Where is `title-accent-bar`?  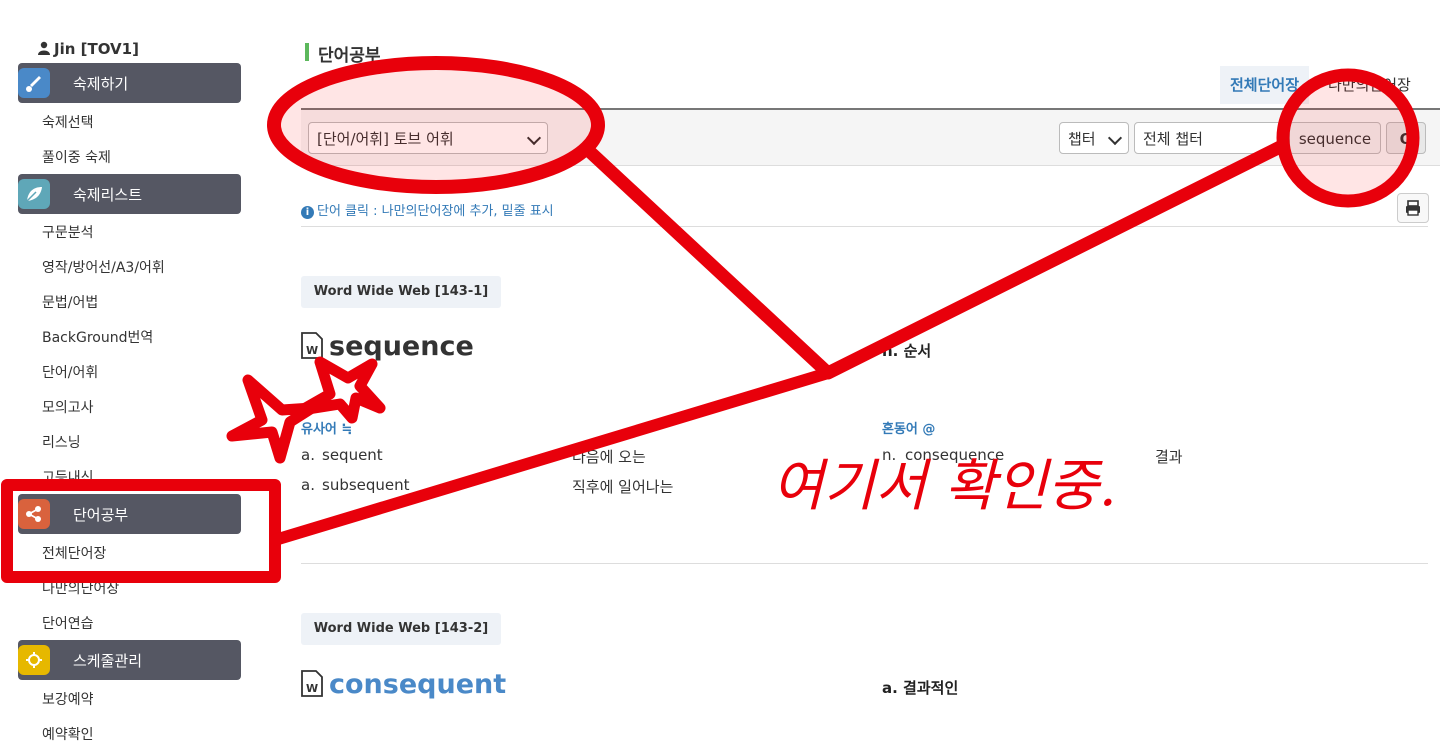 title-accent-bar is located at coordinates (307, 52).